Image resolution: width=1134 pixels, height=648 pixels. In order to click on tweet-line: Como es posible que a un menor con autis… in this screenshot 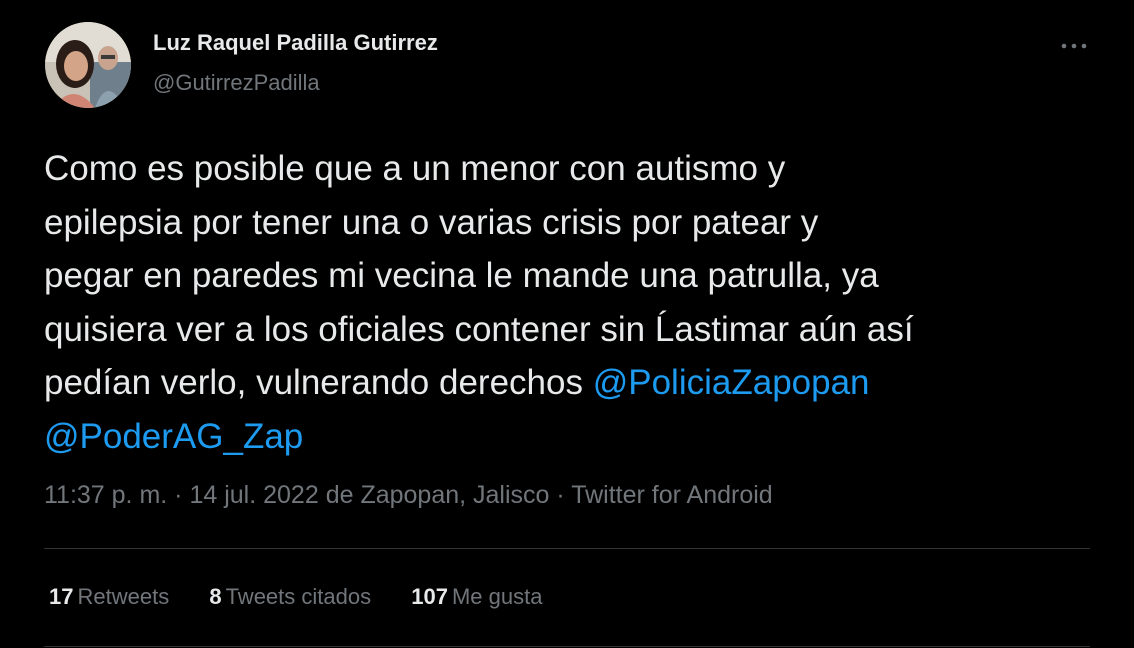, I will do `click(415, 168)`.